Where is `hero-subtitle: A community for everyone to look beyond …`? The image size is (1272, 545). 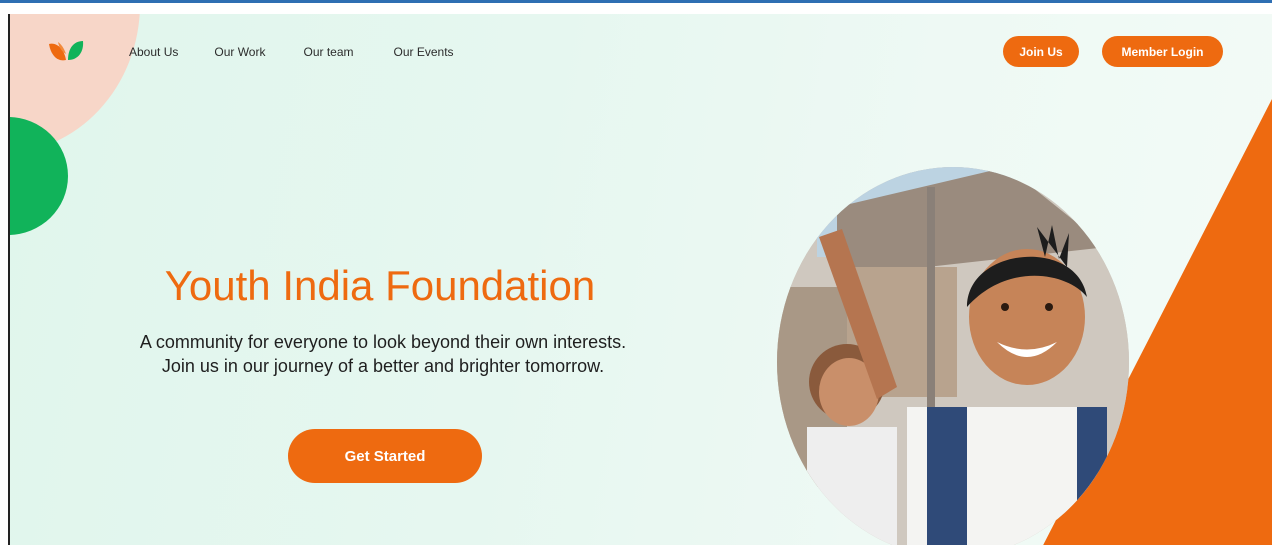
hero-subtitle: A community for everyone to look beyond … is located at coordinates (383, 354).